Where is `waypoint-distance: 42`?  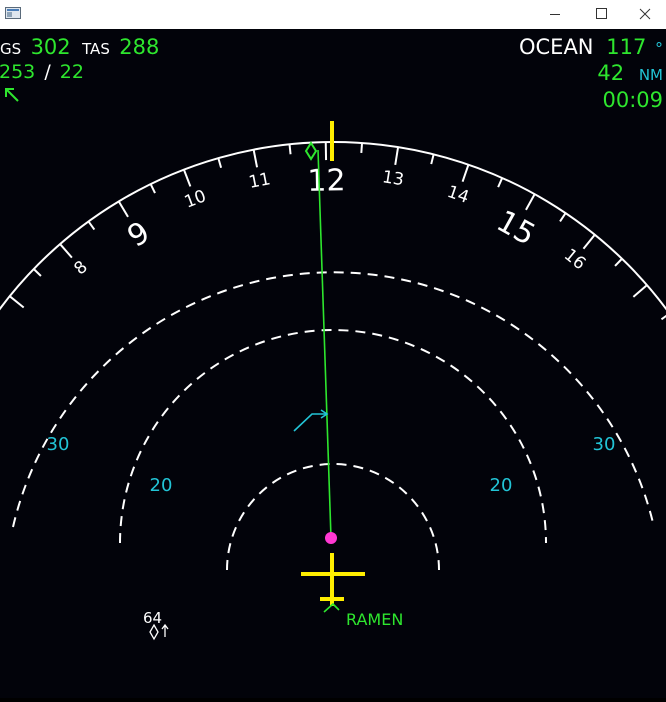 waypoint-distance: 42 is located at coordinates (610, 73).